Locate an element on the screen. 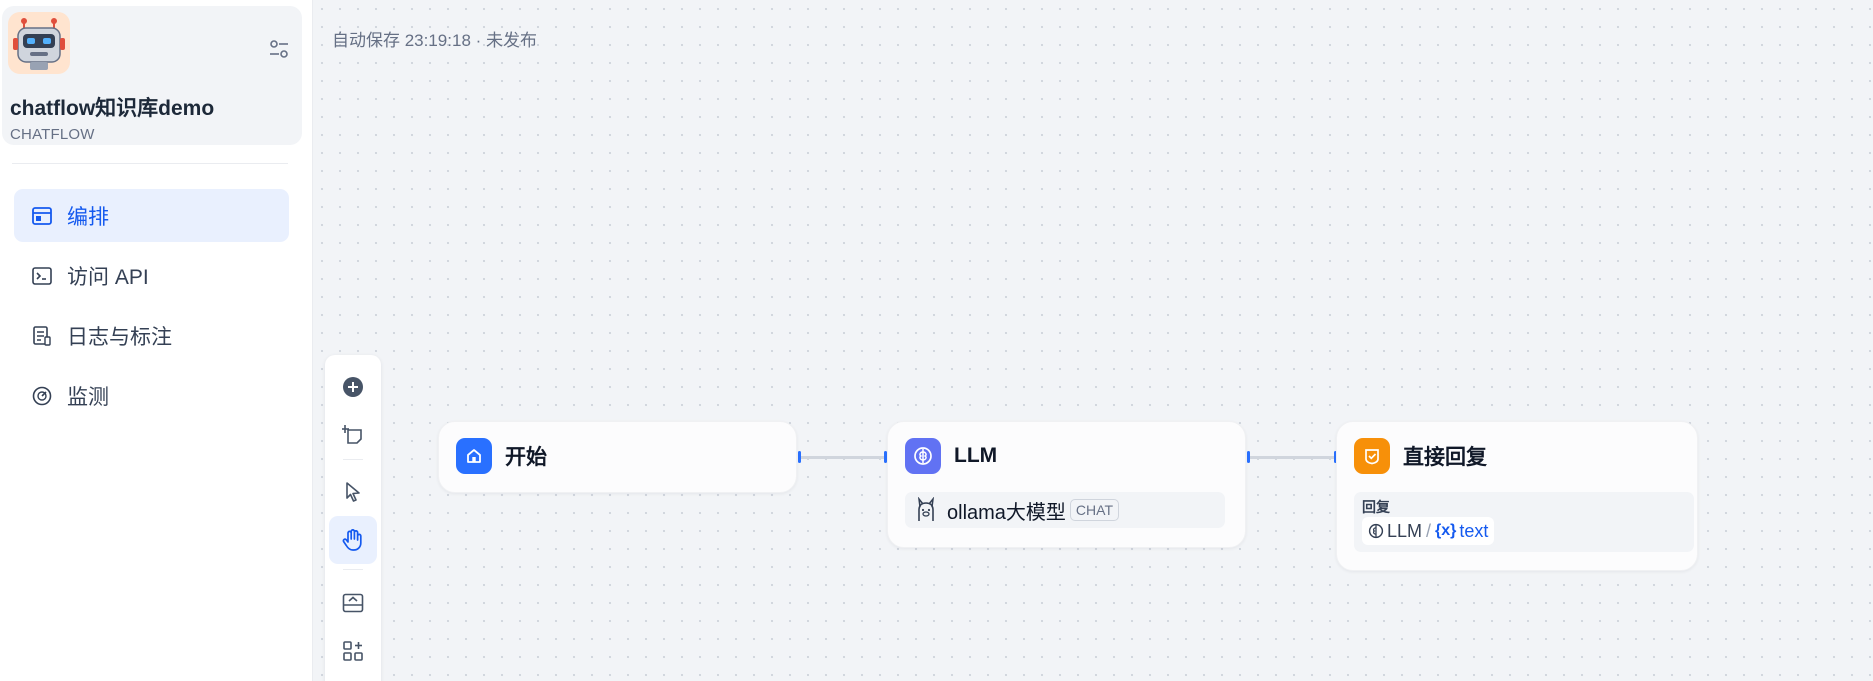 The height and width of the screenshot is (681, 1873). node-llm: LLM ollama大模型 CHAT is located at coordinates (1066, 484).